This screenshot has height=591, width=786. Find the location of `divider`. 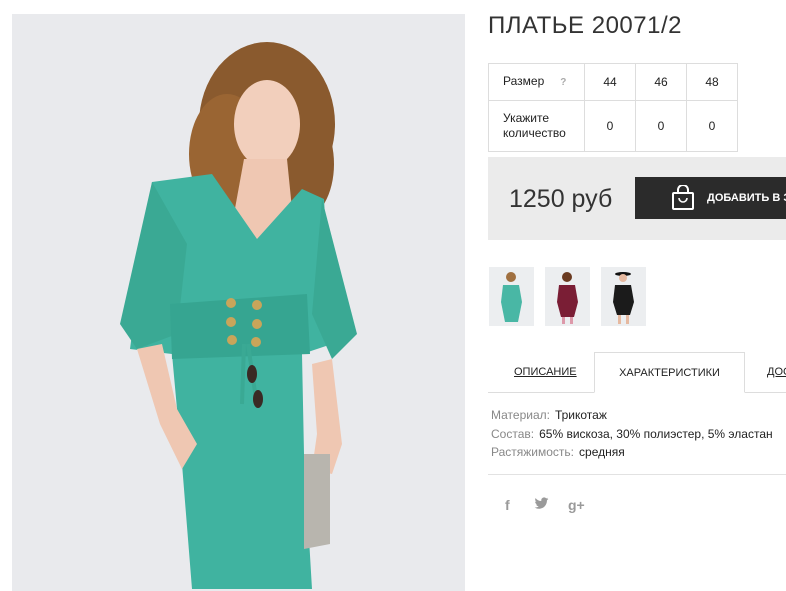

divider is located at coordinates (637, 474).